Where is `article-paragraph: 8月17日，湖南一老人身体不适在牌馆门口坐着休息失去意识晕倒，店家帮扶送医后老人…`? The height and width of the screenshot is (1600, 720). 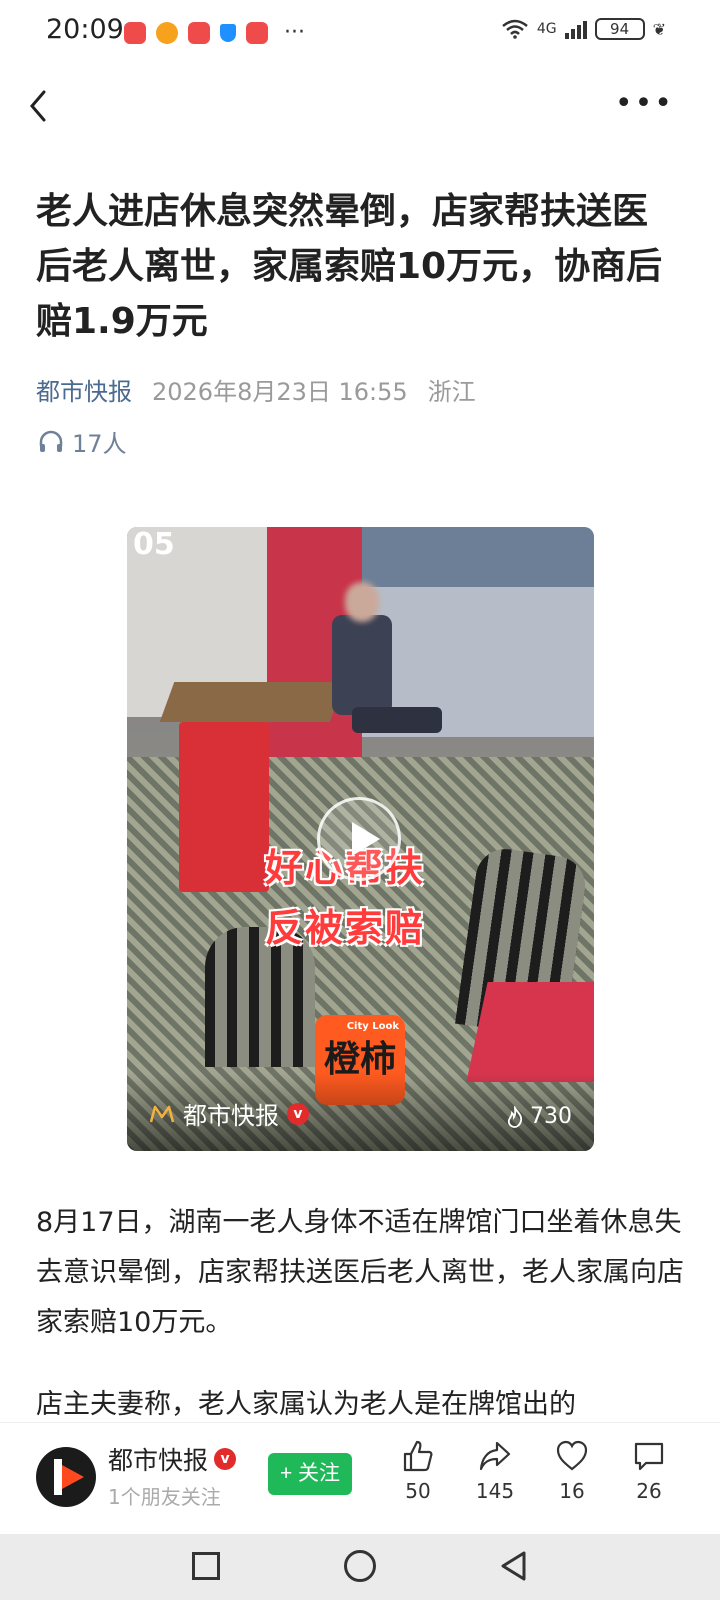
article-paragraph: 8月17日，湖南一老人身体不适在牌馆门口坐着休息失去意识晕倒，店家帮扶送医后老人… is located at coordinates (360, 1272).